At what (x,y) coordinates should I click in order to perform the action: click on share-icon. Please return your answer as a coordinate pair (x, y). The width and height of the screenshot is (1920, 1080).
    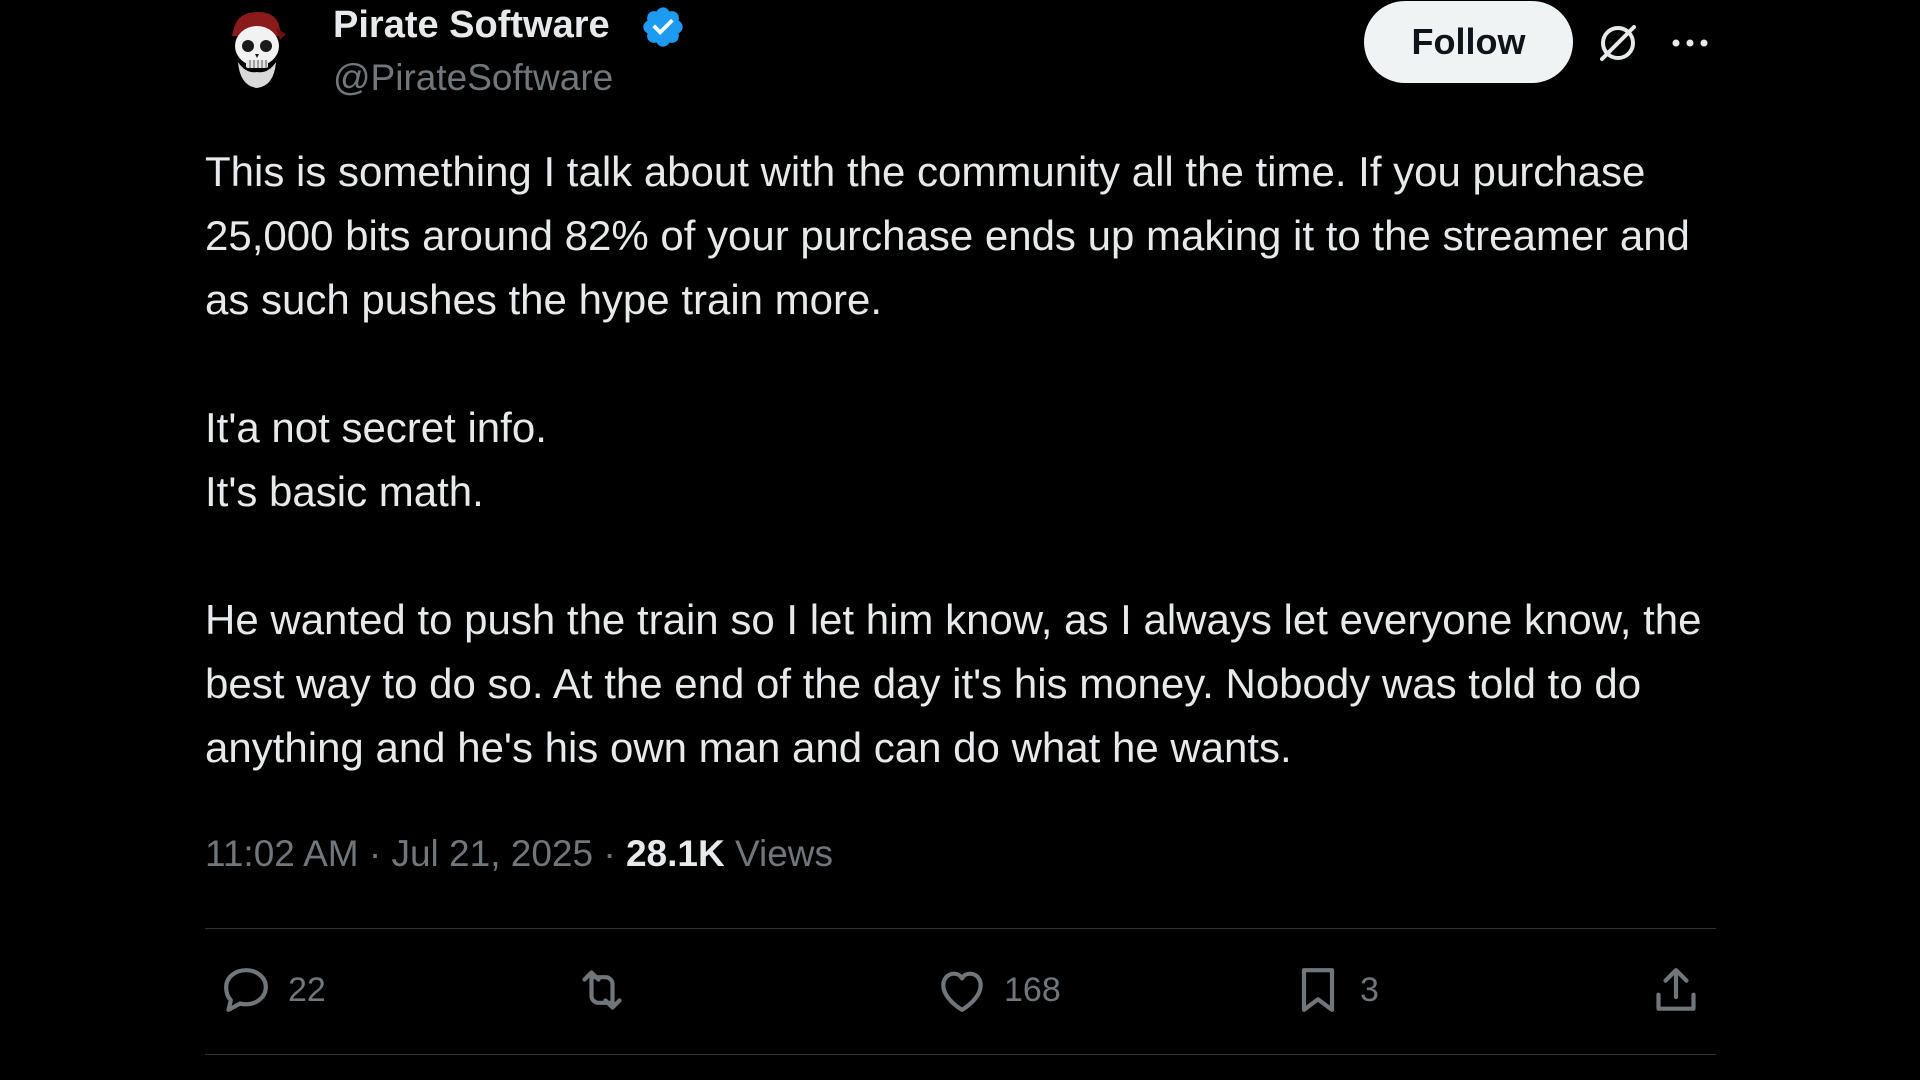
    Looking at the image, I should click on (1676, 989).